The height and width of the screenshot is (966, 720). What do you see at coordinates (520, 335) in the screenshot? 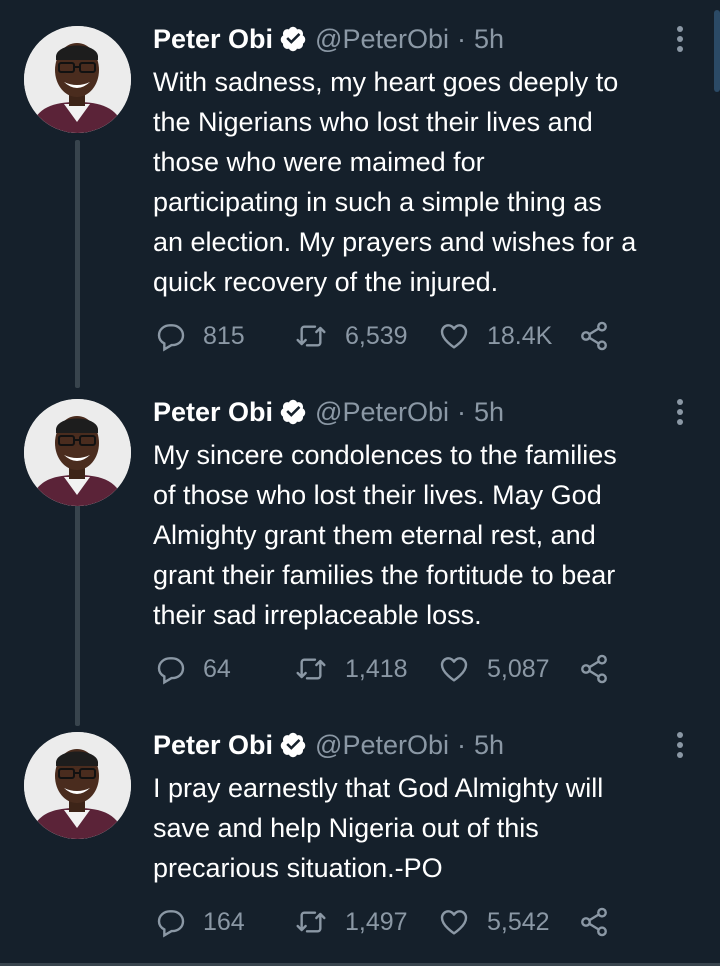
I see `like-count: 18.4K` at bounding box center [520, 335].